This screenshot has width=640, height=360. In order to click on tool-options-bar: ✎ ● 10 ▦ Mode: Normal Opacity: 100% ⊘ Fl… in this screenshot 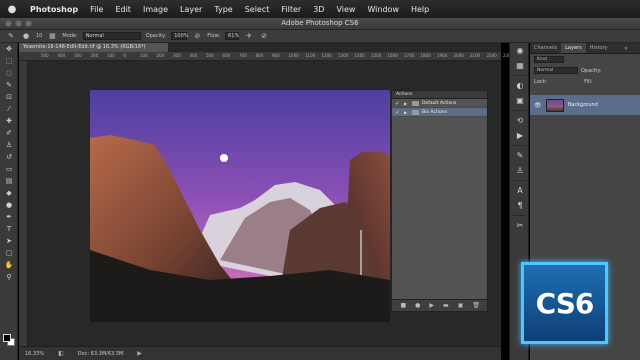, I will do `click(320, 36)`.